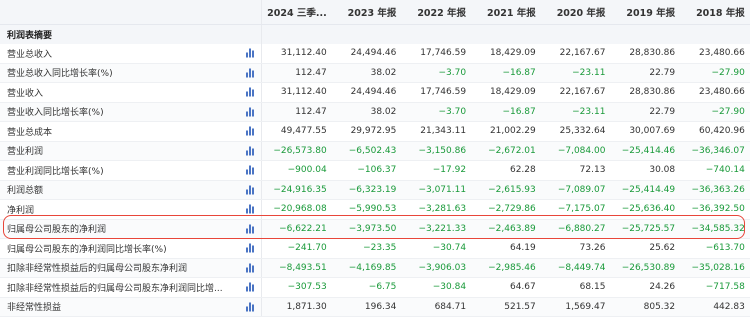 The image size is (750, 317). What do you see at coordinates (436, 287) in the screenshot?
I see `table-cell: −30.84` at bounding box center [436, 287].